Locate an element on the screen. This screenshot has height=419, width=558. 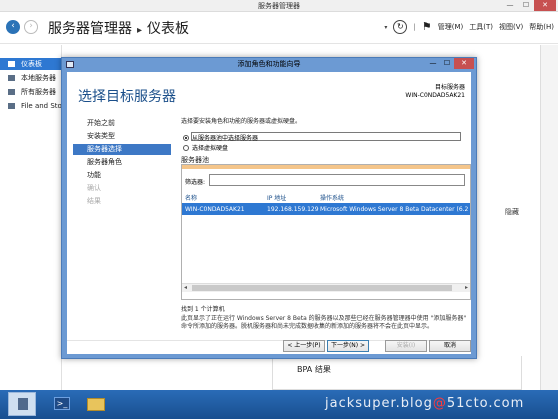
folder-icon is located at coordinates (96, 404).